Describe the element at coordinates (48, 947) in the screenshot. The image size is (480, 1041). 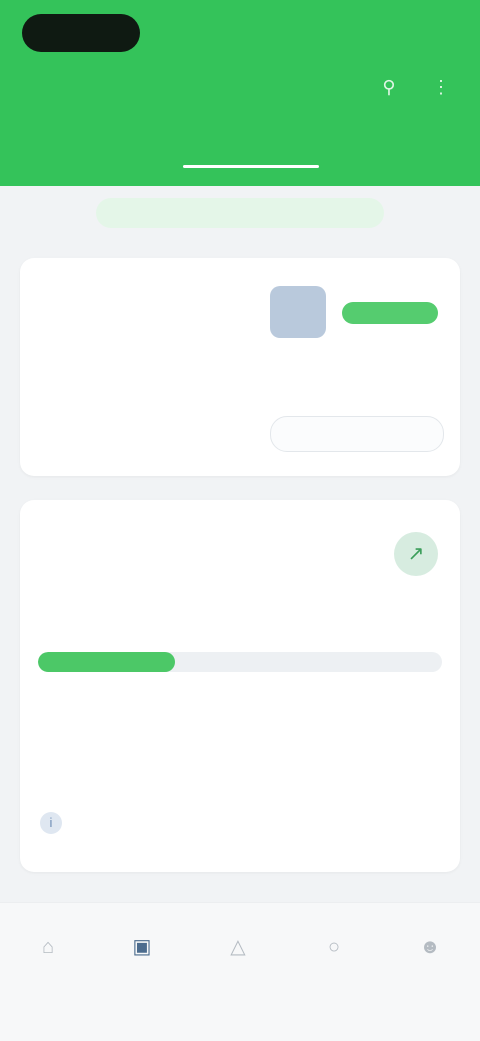
I see `home-icon: ⌂` at that location.